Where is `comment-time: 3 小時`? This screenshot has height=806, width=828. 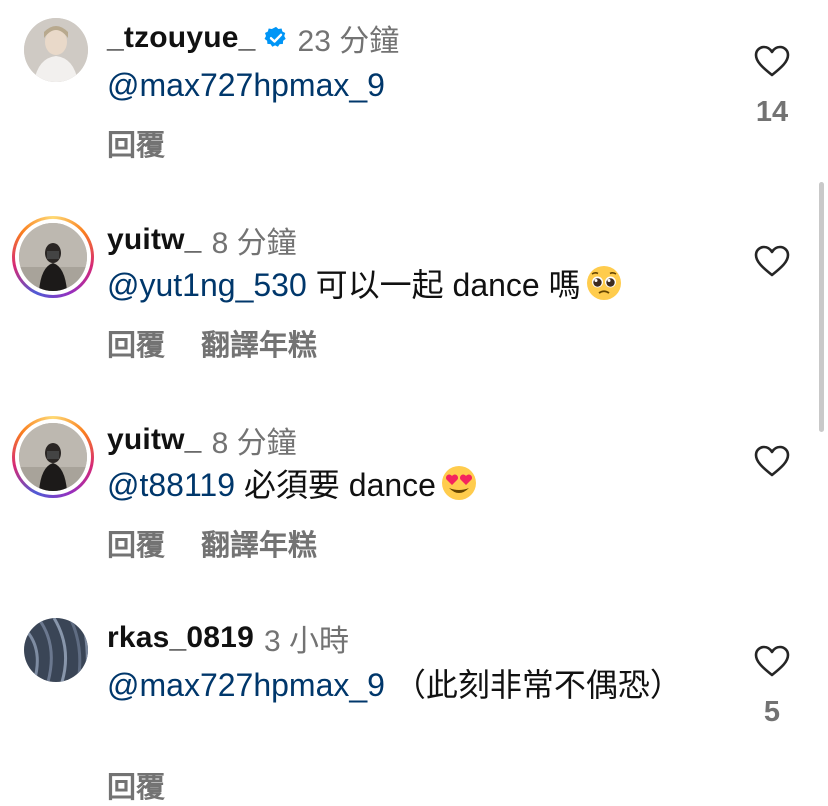 comment-time: 3 小時 is located at coordinates (306, 641).